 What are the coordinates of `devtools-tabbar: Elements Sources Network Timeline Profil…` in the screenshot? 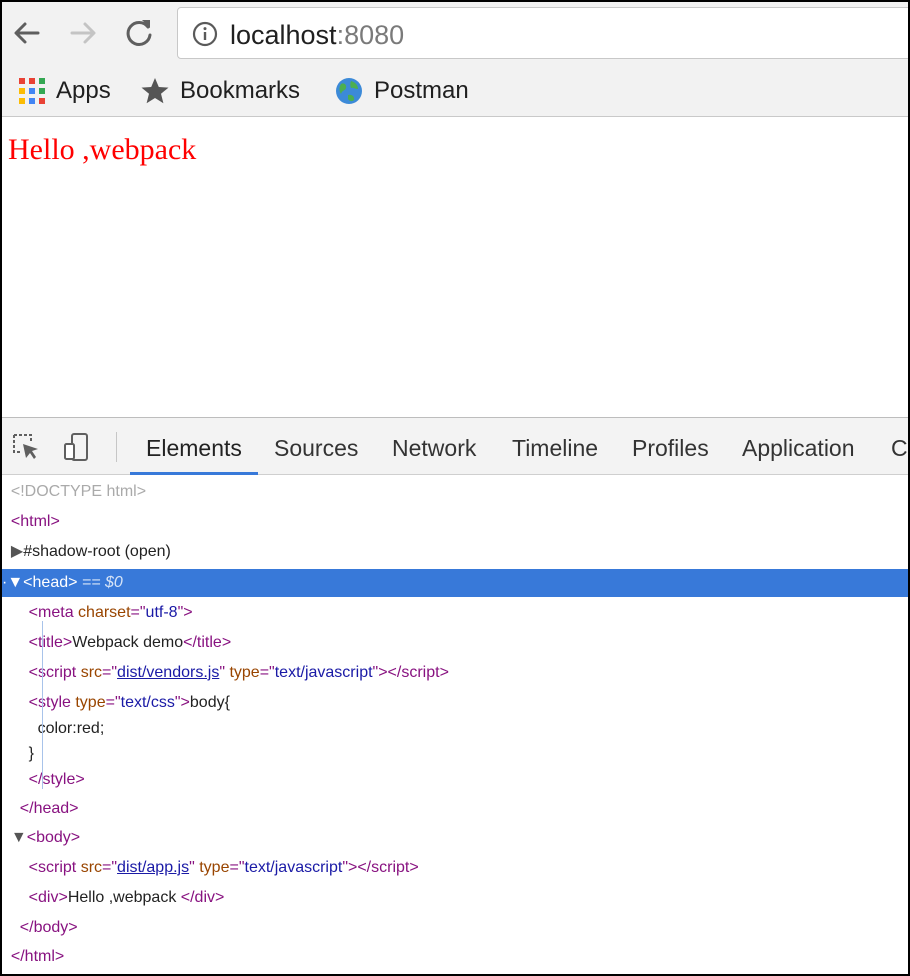 It's located at (455, 446).